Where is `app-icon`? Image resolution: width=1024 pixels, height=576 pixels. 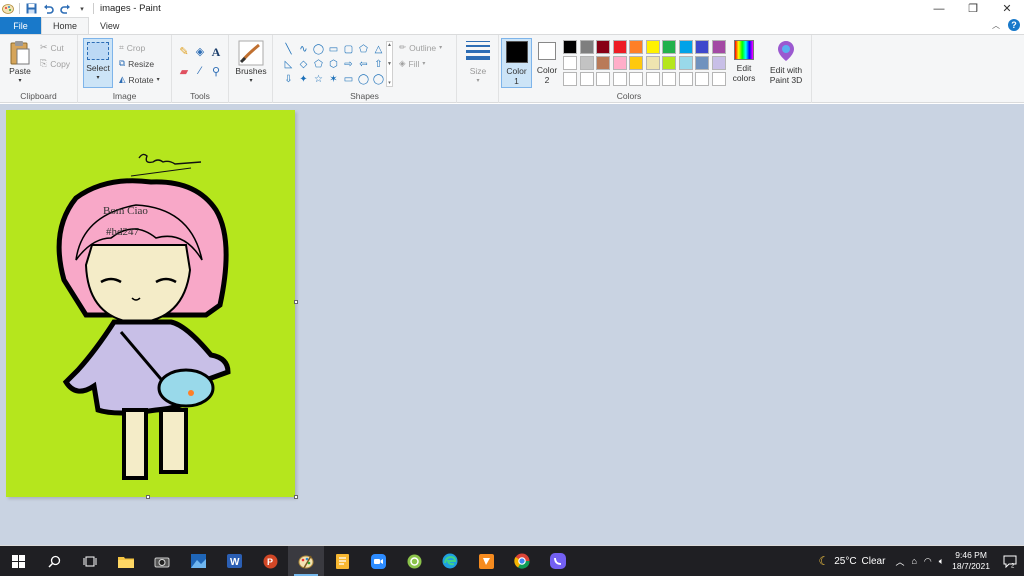
app-icon is located at coordinates (414, 561).